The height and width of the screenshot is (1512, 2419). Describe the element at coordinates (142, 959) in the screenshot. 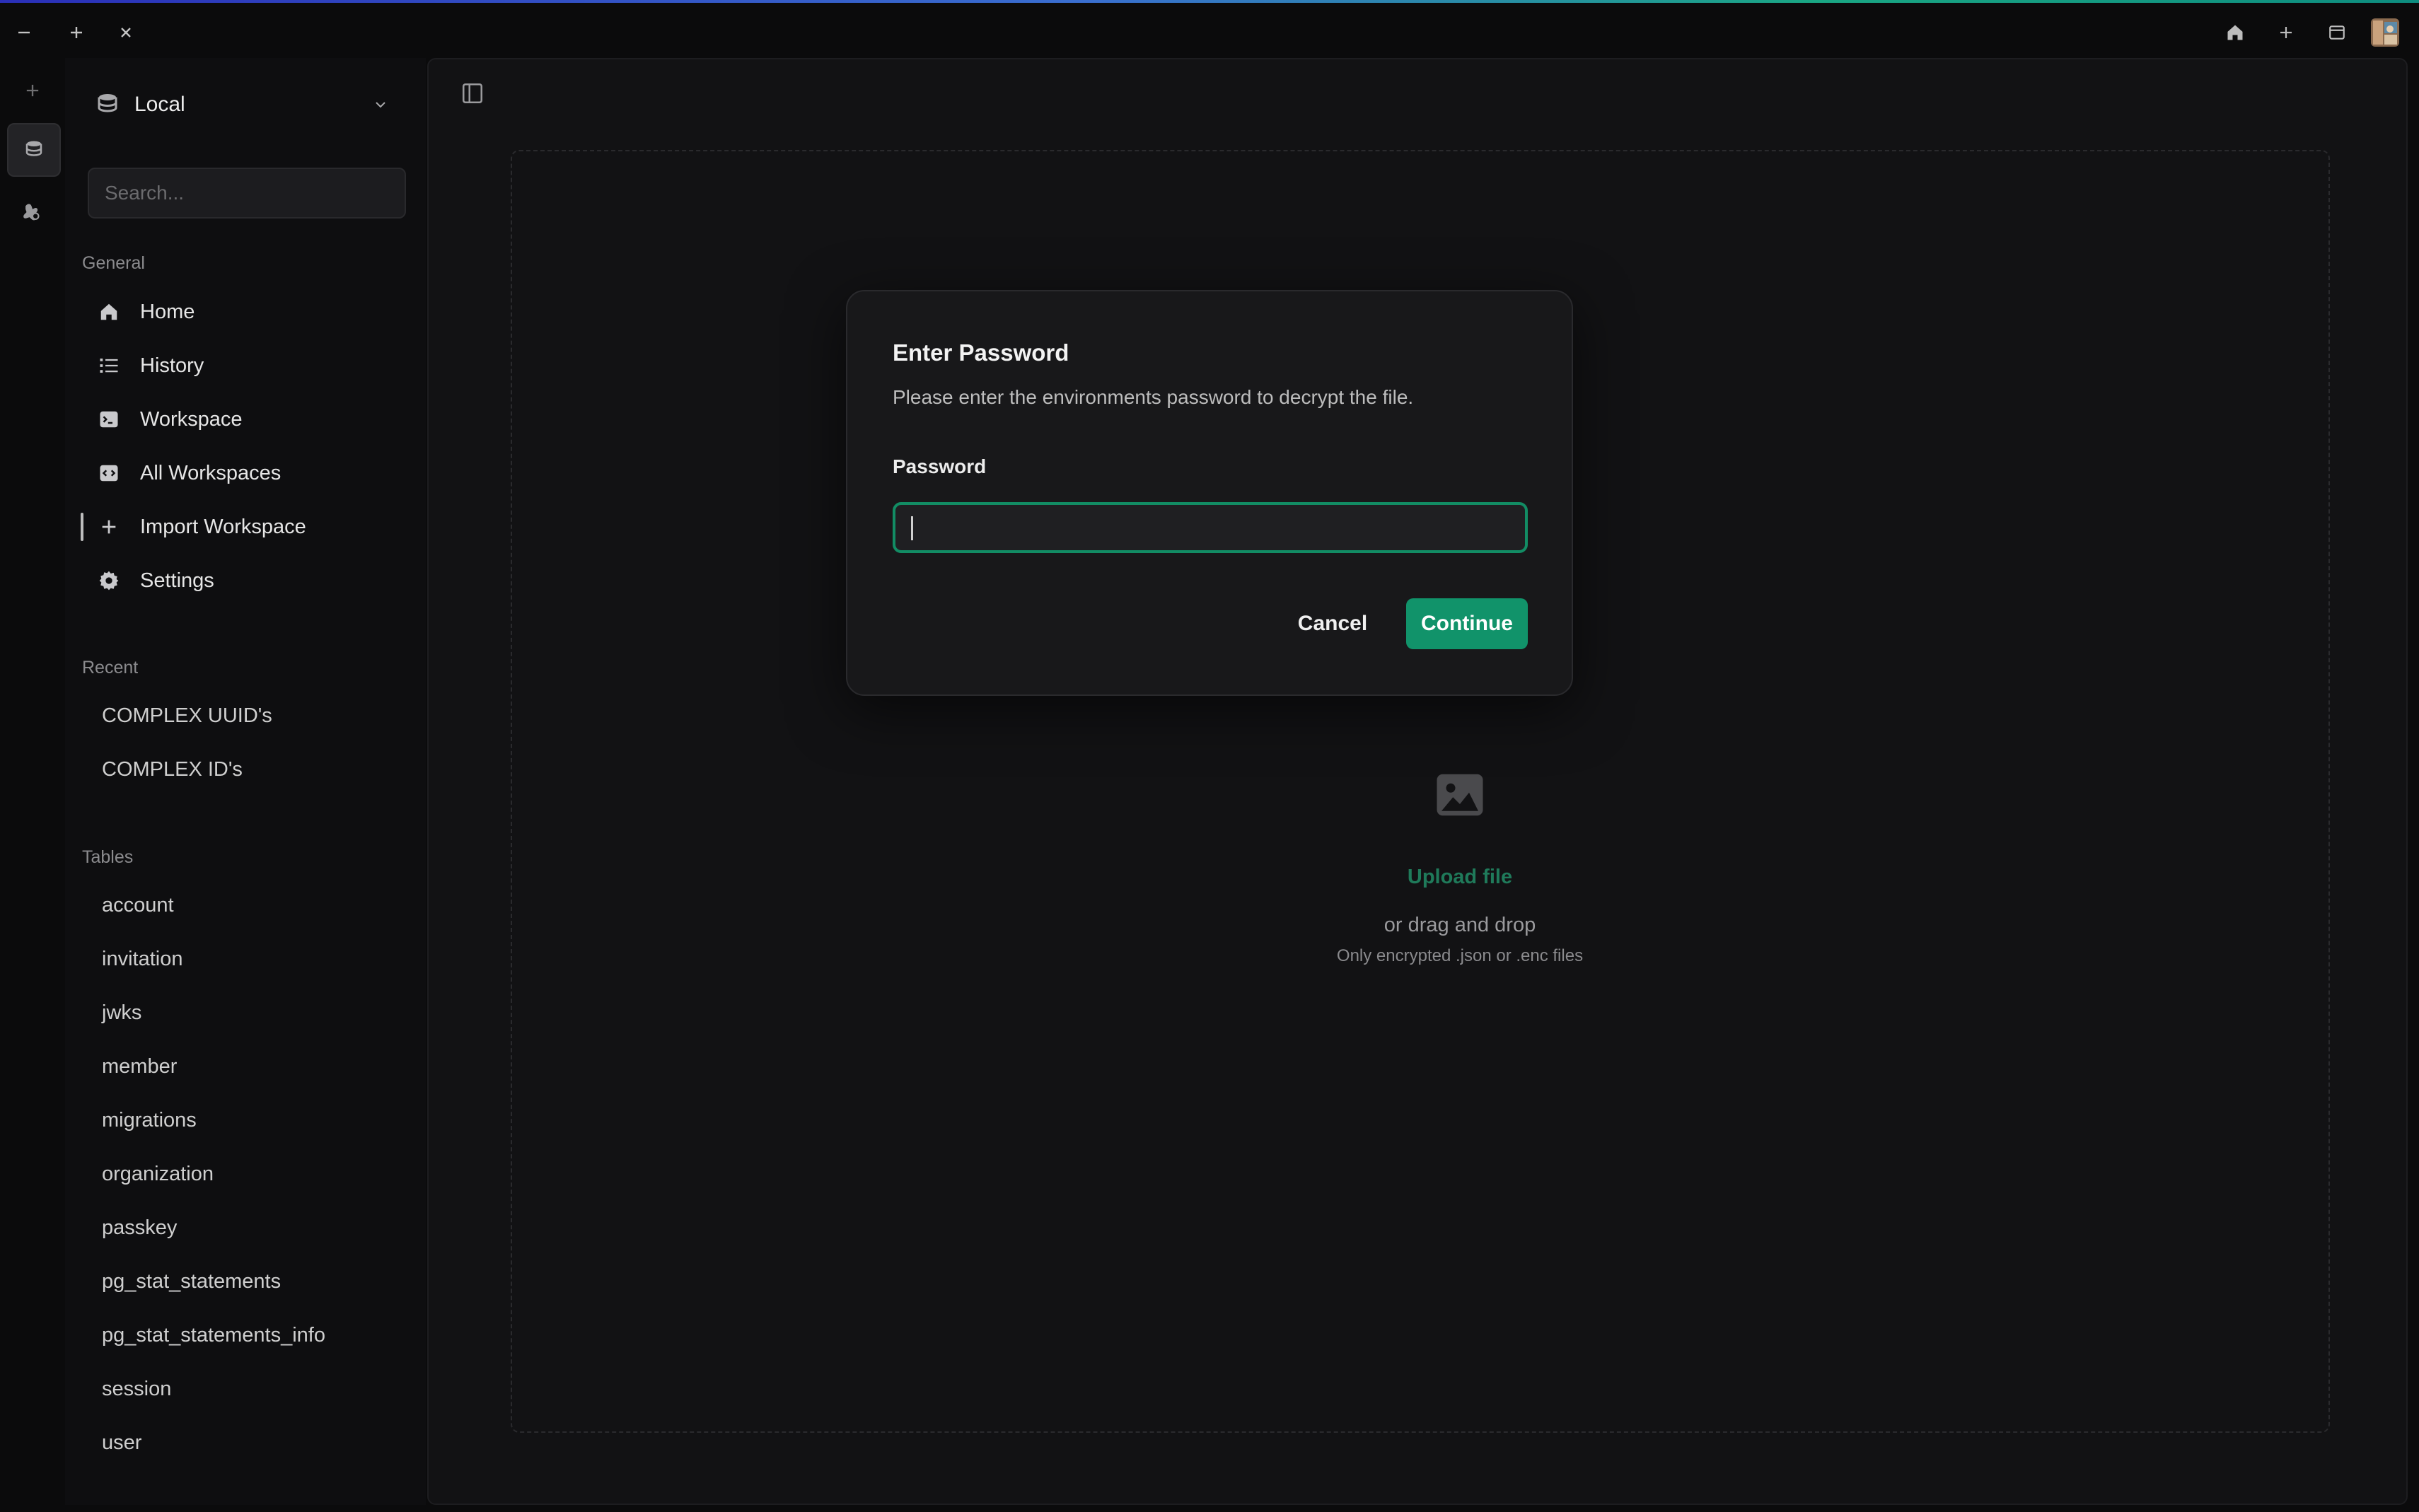

I see `table-item-invitation: invitation` at that location.